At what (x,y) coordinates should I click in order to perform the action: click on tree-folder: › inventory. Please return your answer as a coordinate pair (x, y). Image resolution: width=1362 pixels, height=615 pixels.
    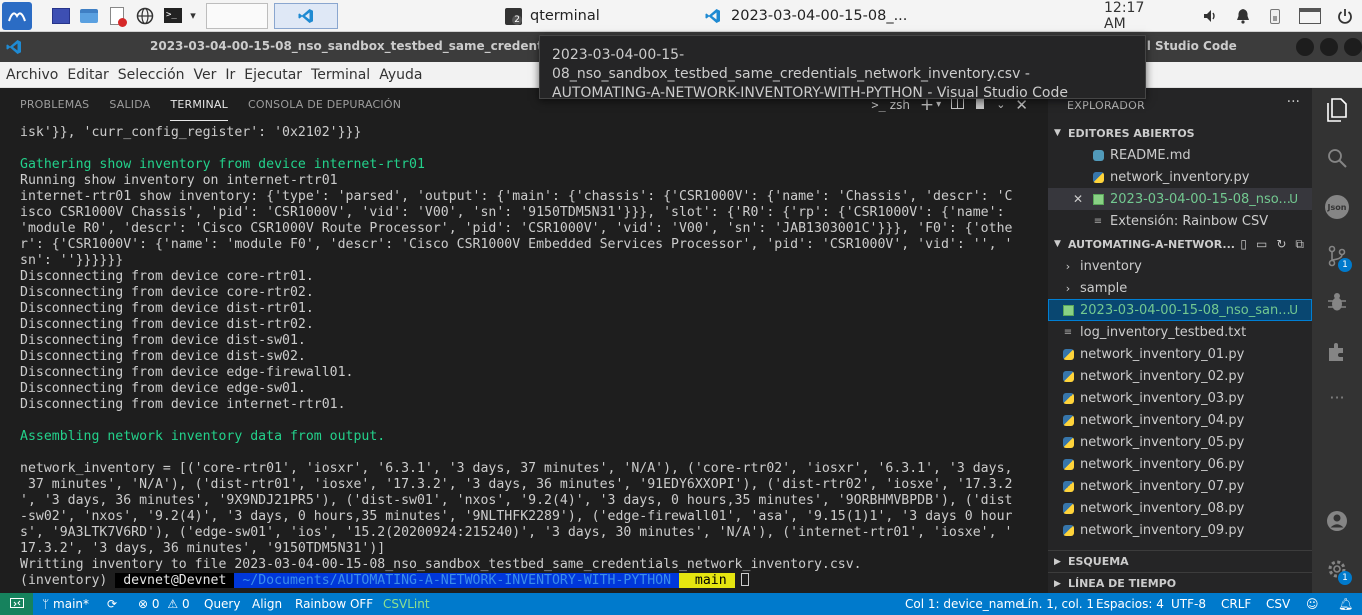
    Looking at the image, I should click on (1180, 266).